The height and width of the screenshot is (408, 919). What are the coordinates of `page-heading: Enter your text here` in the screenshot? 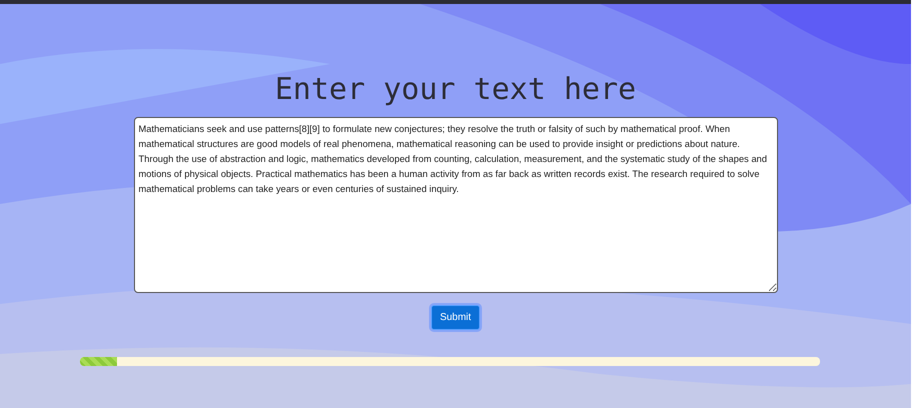 It's located at (455, 90).